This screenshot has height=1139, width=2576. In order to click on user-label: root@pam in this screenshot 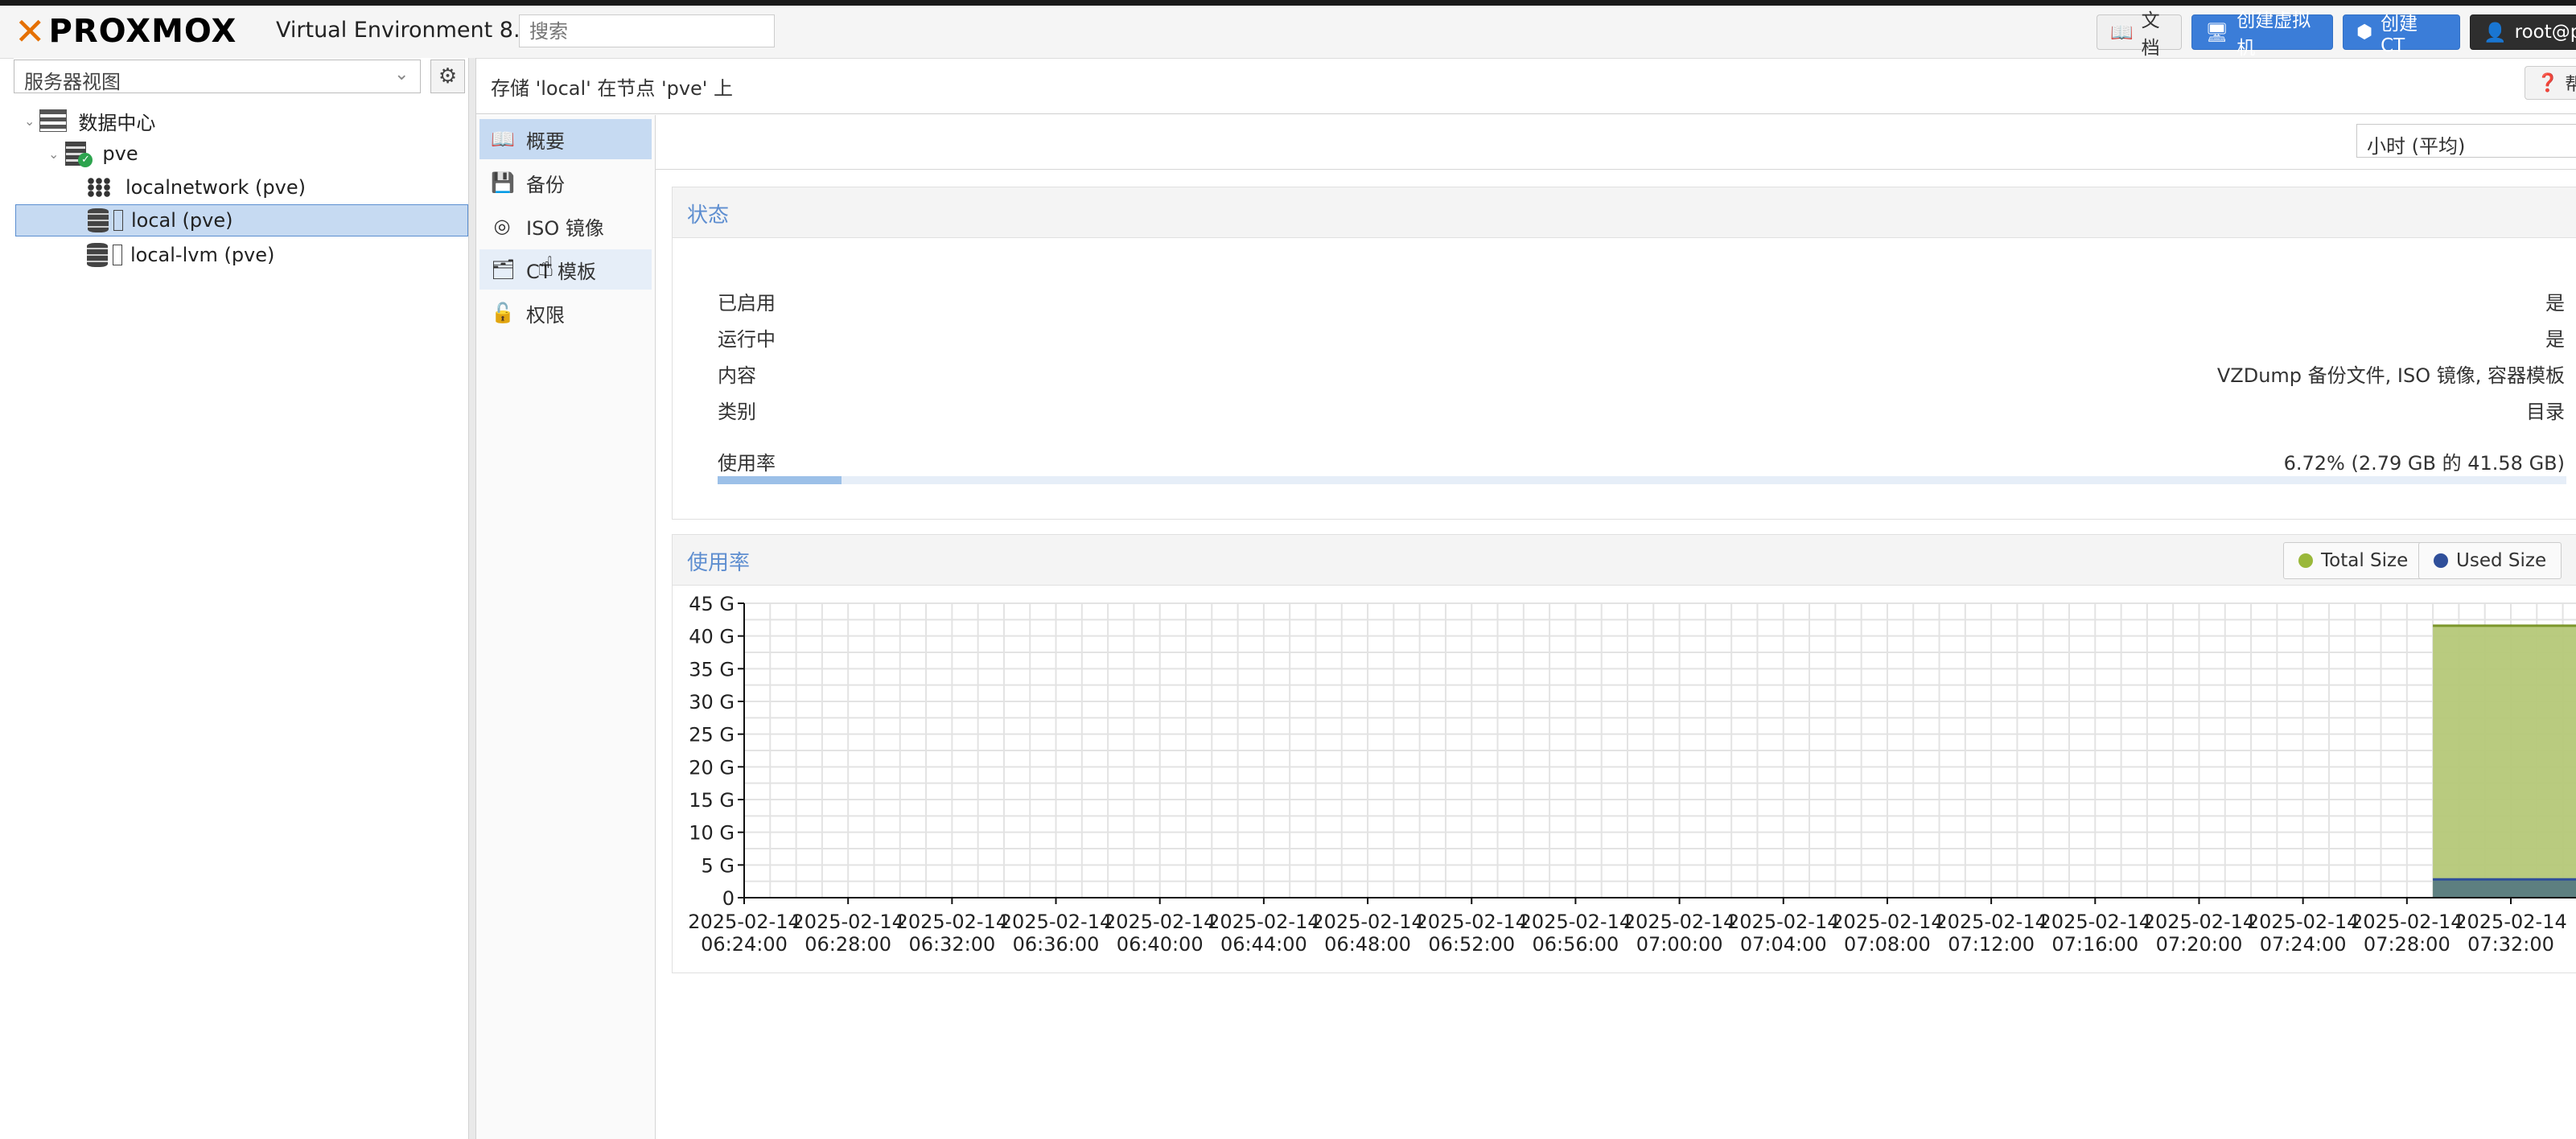, I will do `click(2545, 32)`.